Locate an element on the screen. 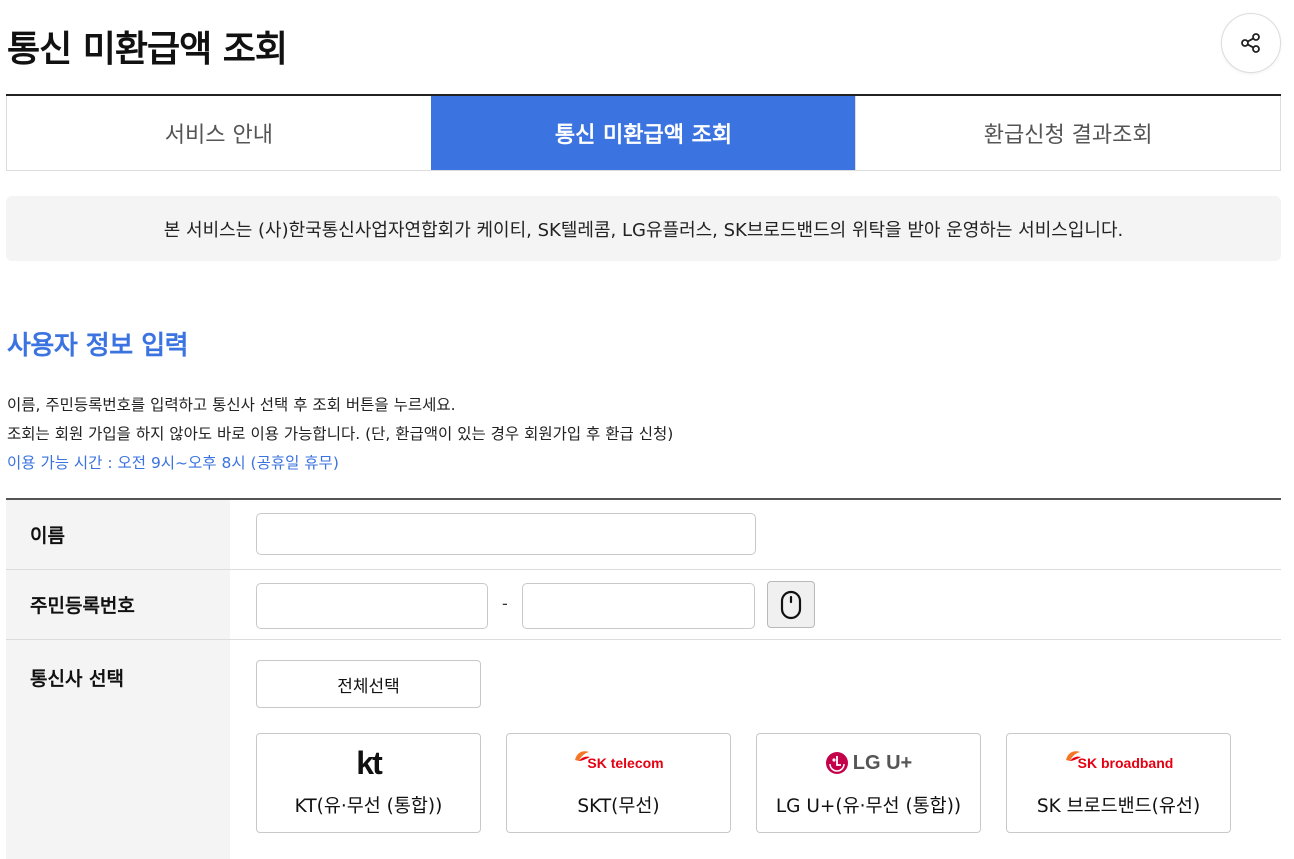 This screenshot has width=1294, height=859. mouse-keypad-icon is located at coordinates (791, 604).